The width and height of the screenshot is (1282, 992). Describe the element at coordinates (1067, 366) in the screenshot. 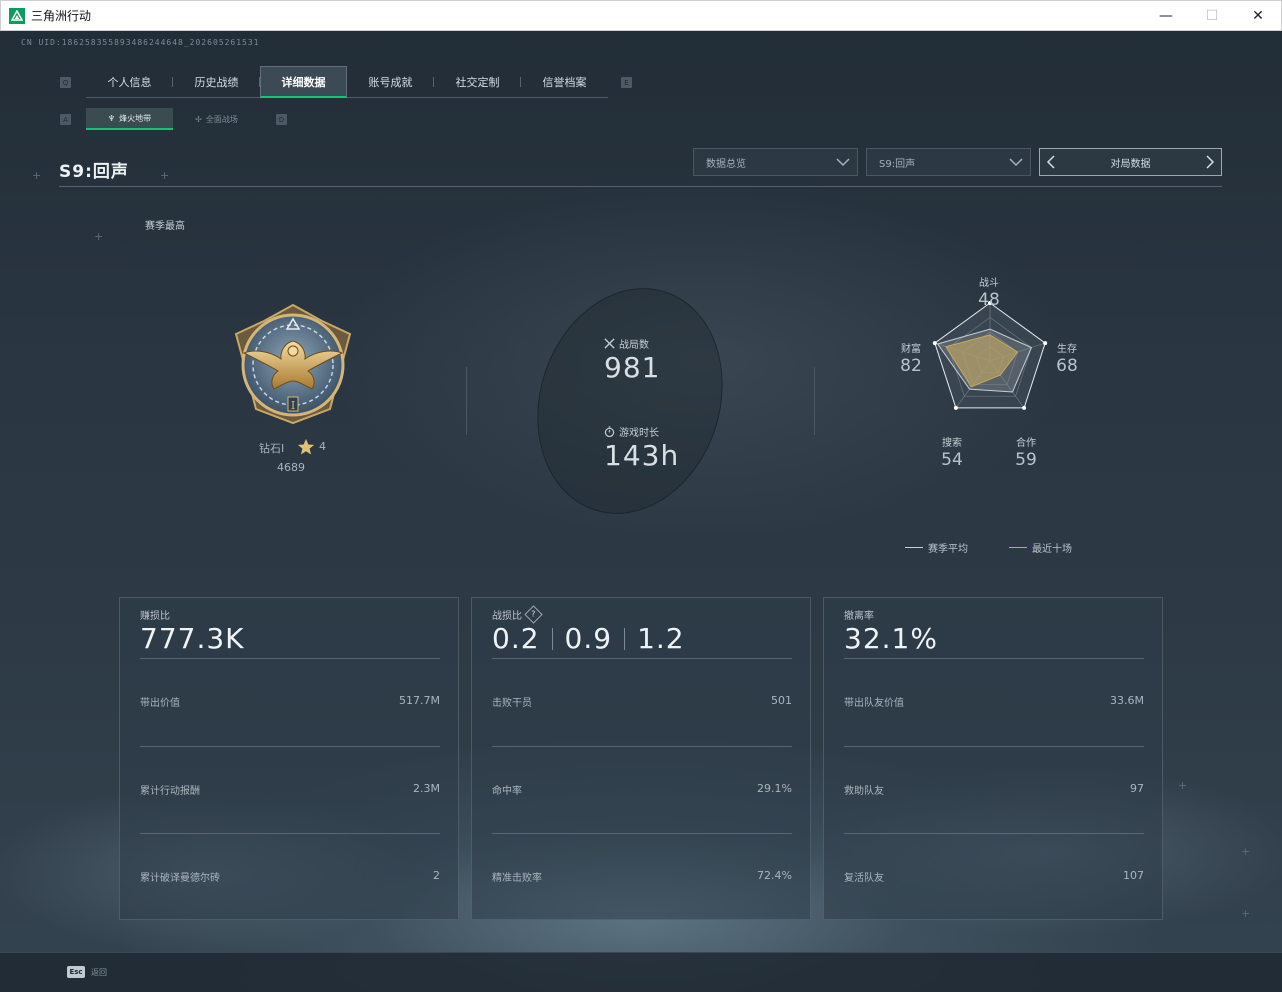

I see `radar-value-survival: 68` at that location.